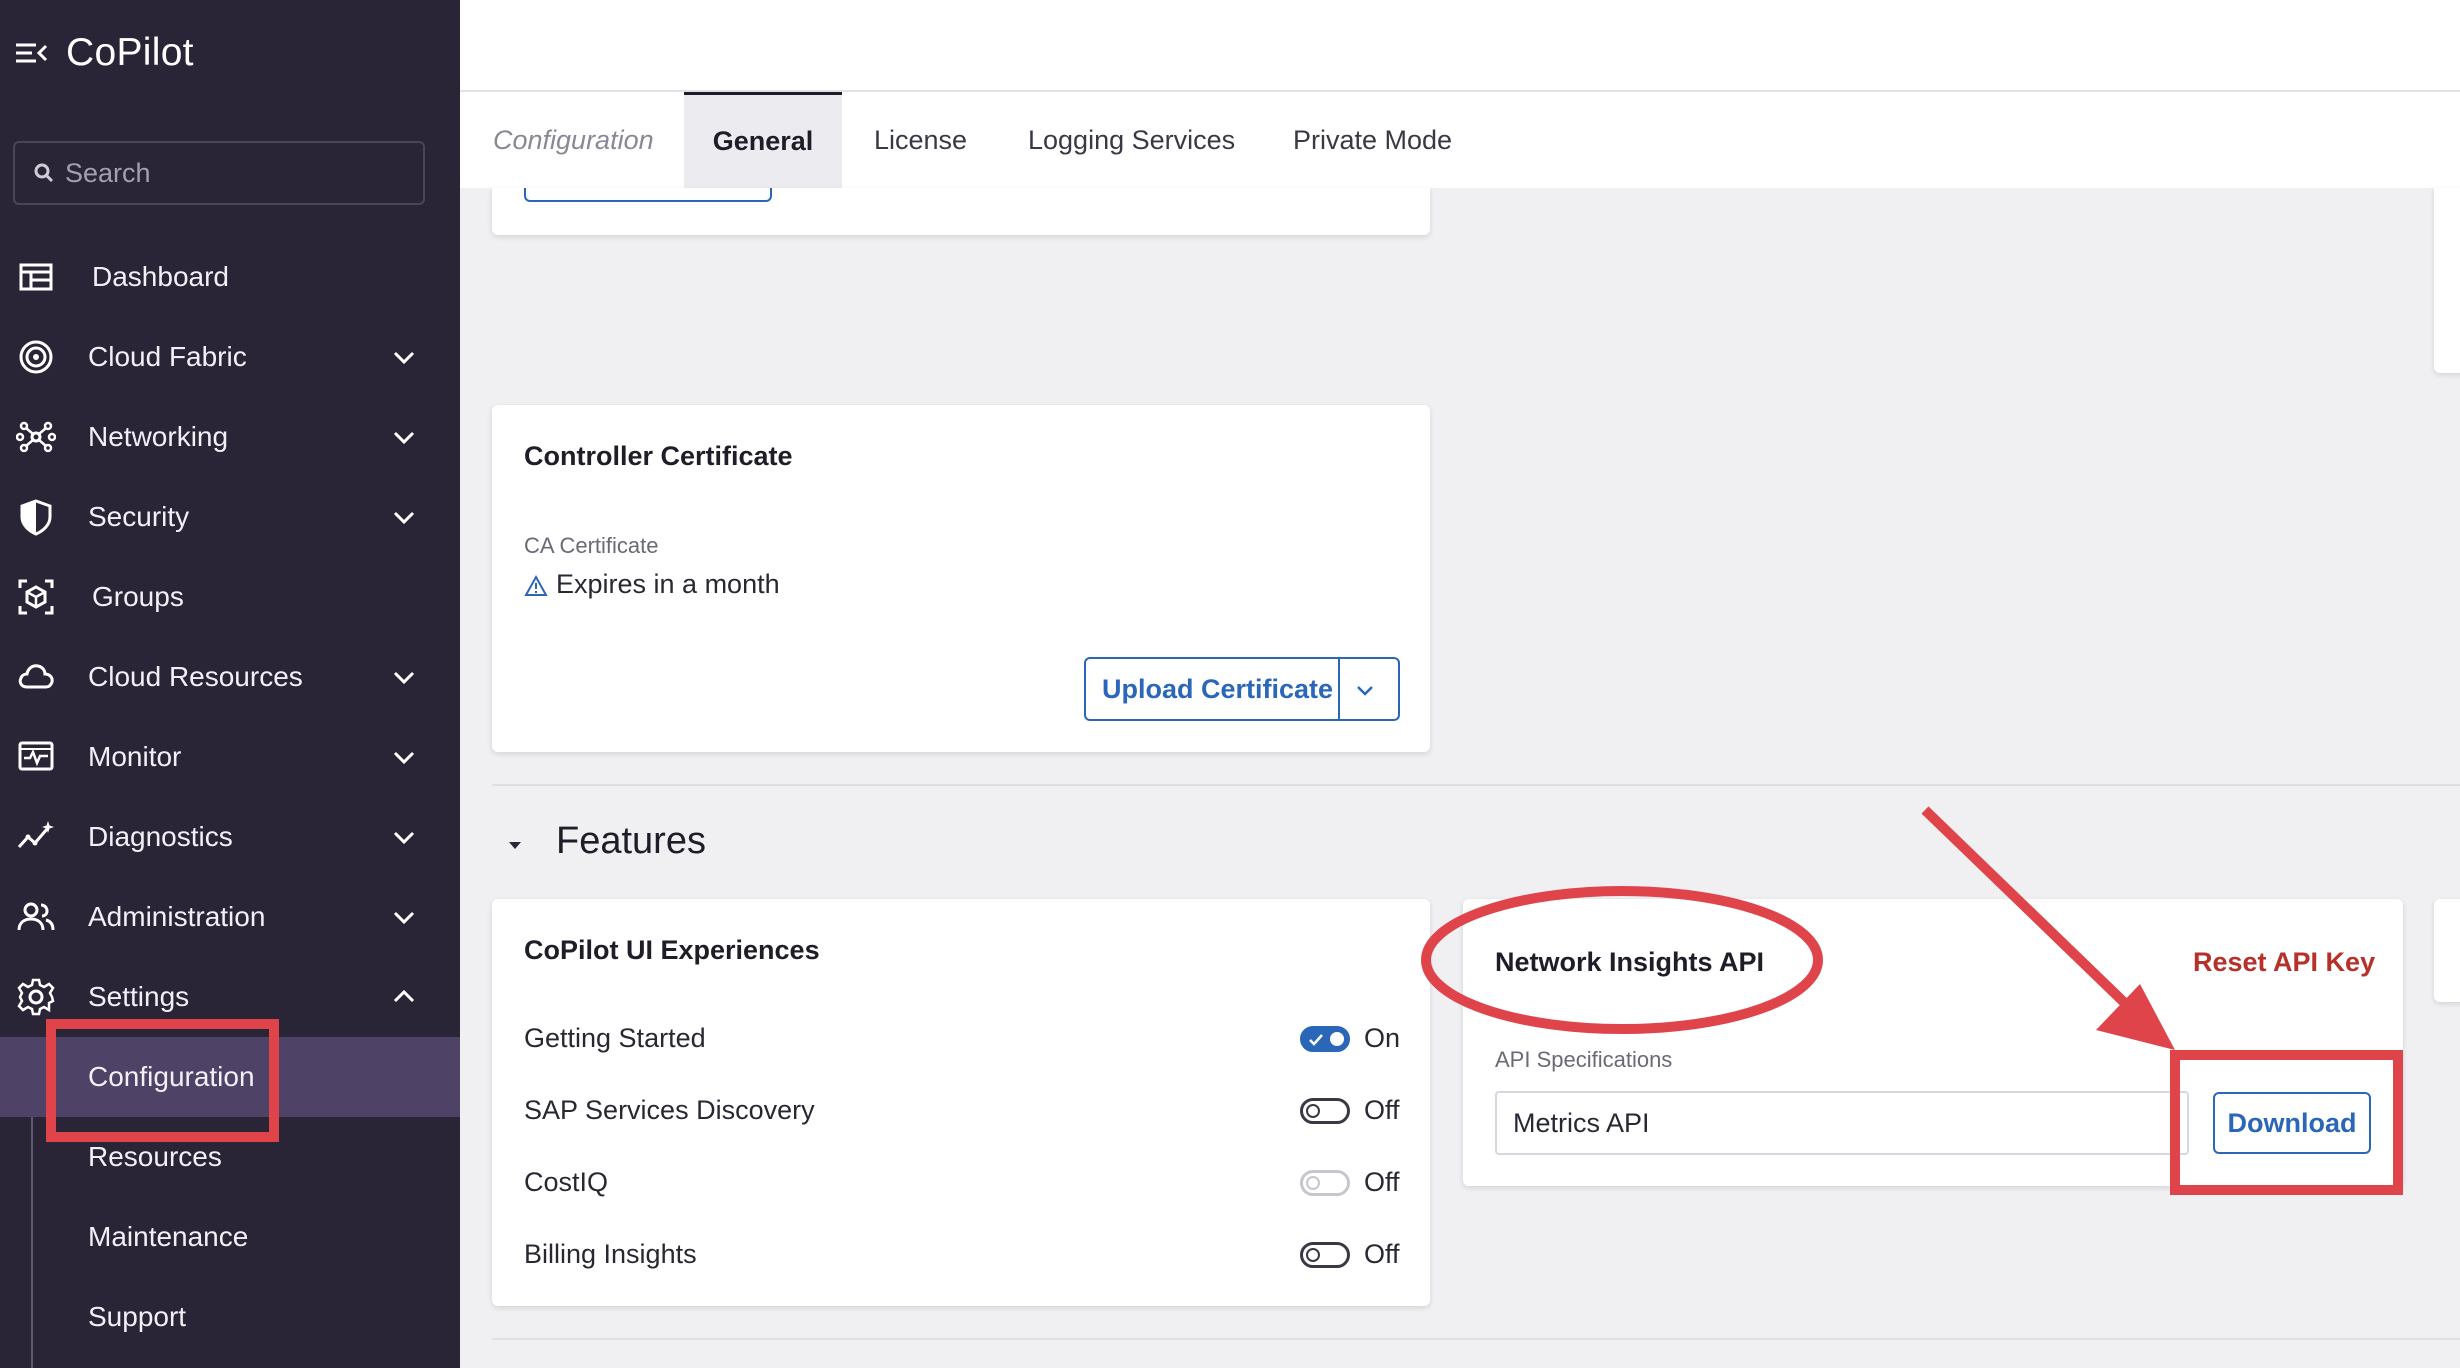 The height and width of the screenshot is (1368, 2460). Describe the element at coordinates (158, 436) in the screenshot. I see `sidebar-item-label: Networking` at that location.